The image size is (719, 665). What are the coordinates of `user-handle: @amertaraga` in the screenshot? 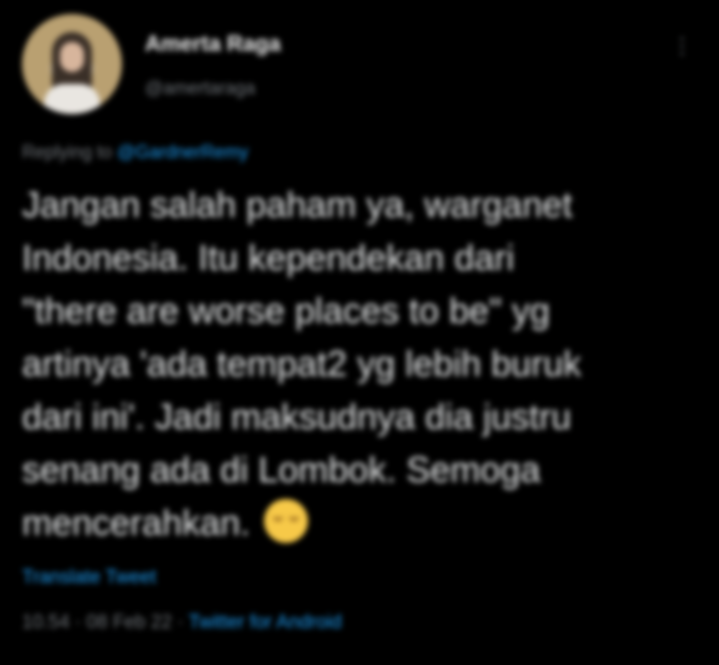 It's located at (200, 88).